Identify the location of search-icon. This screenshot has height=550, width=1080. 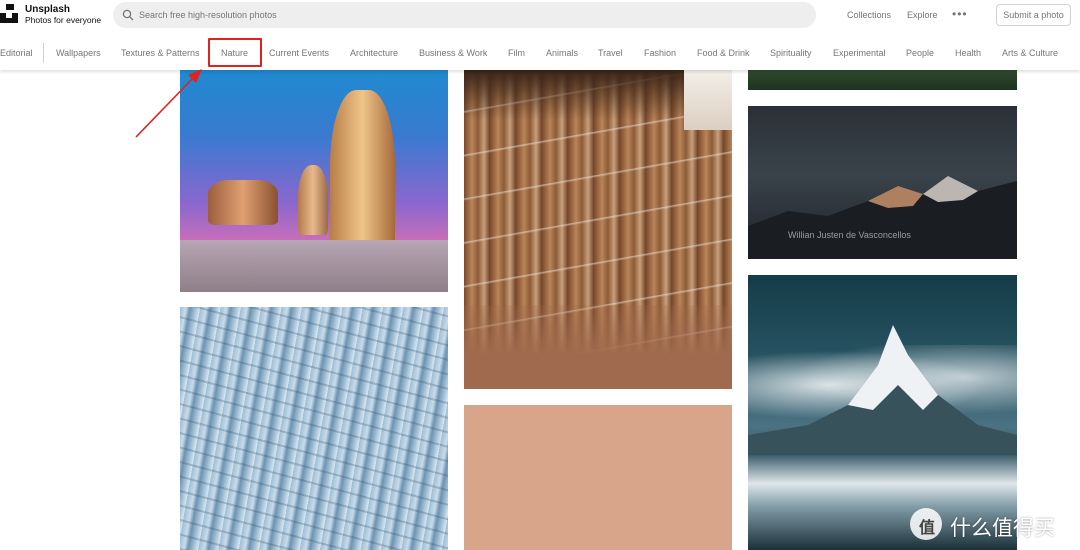
(128, 15).